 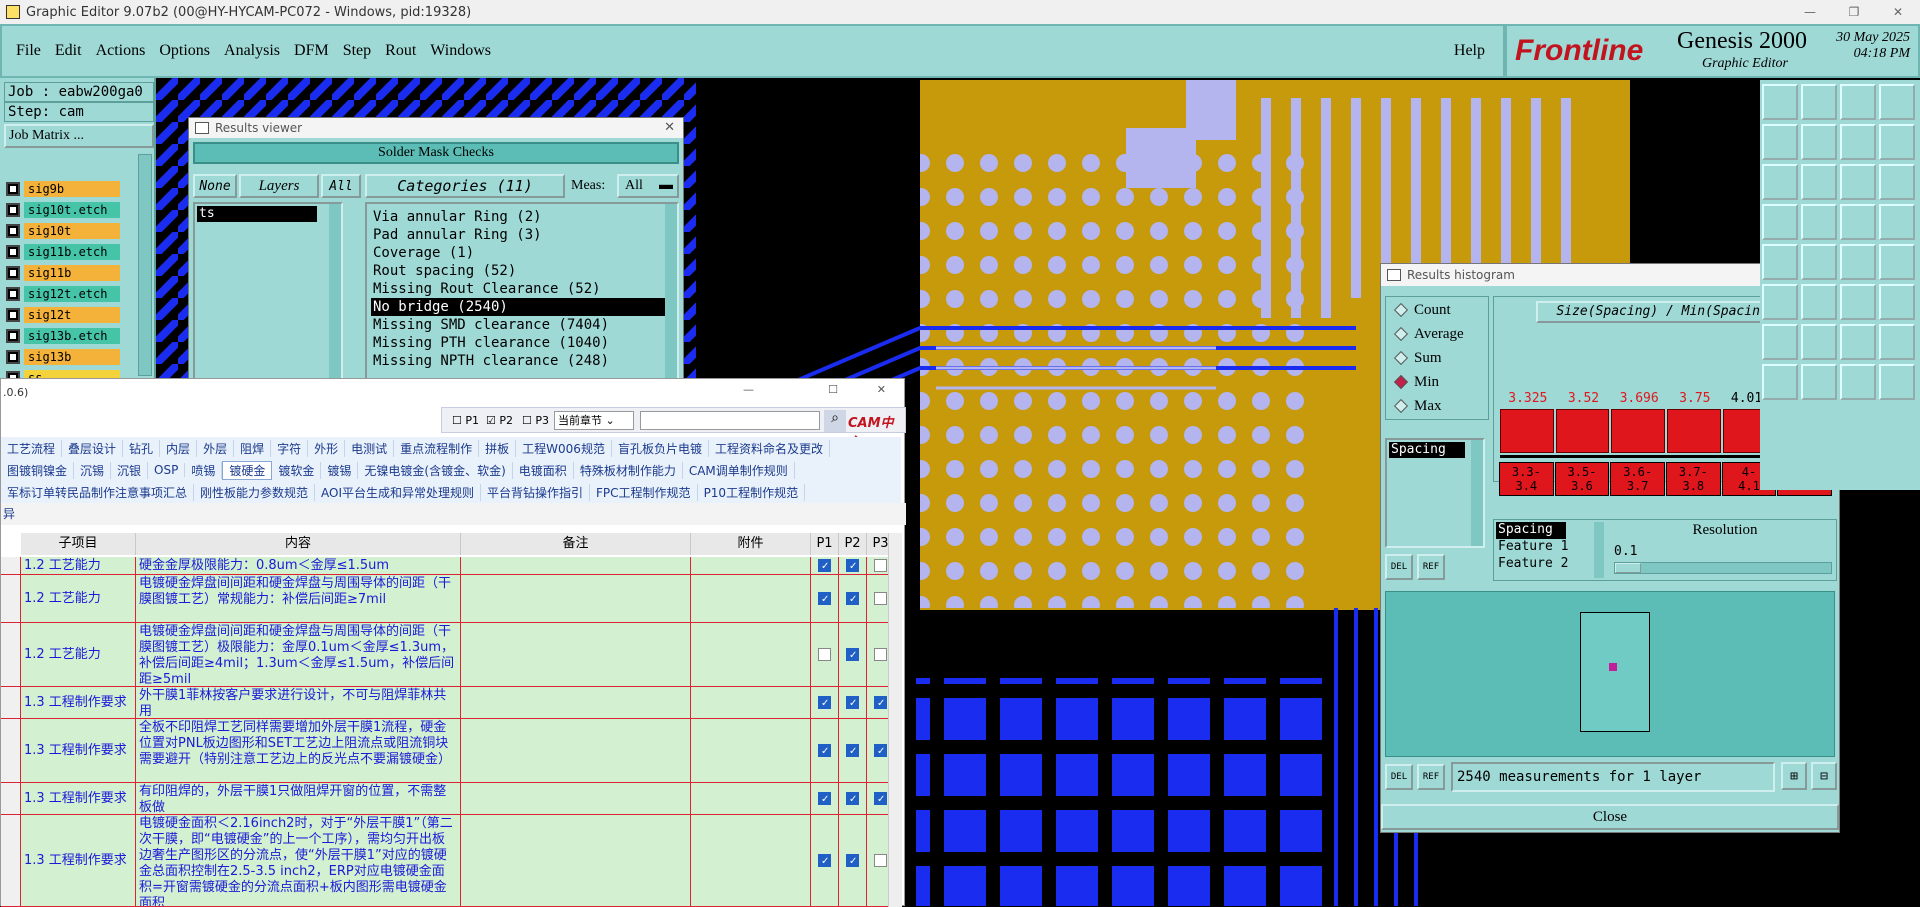 I want to click on checklist-tab: 阻焊, so click(x=253, y=448).